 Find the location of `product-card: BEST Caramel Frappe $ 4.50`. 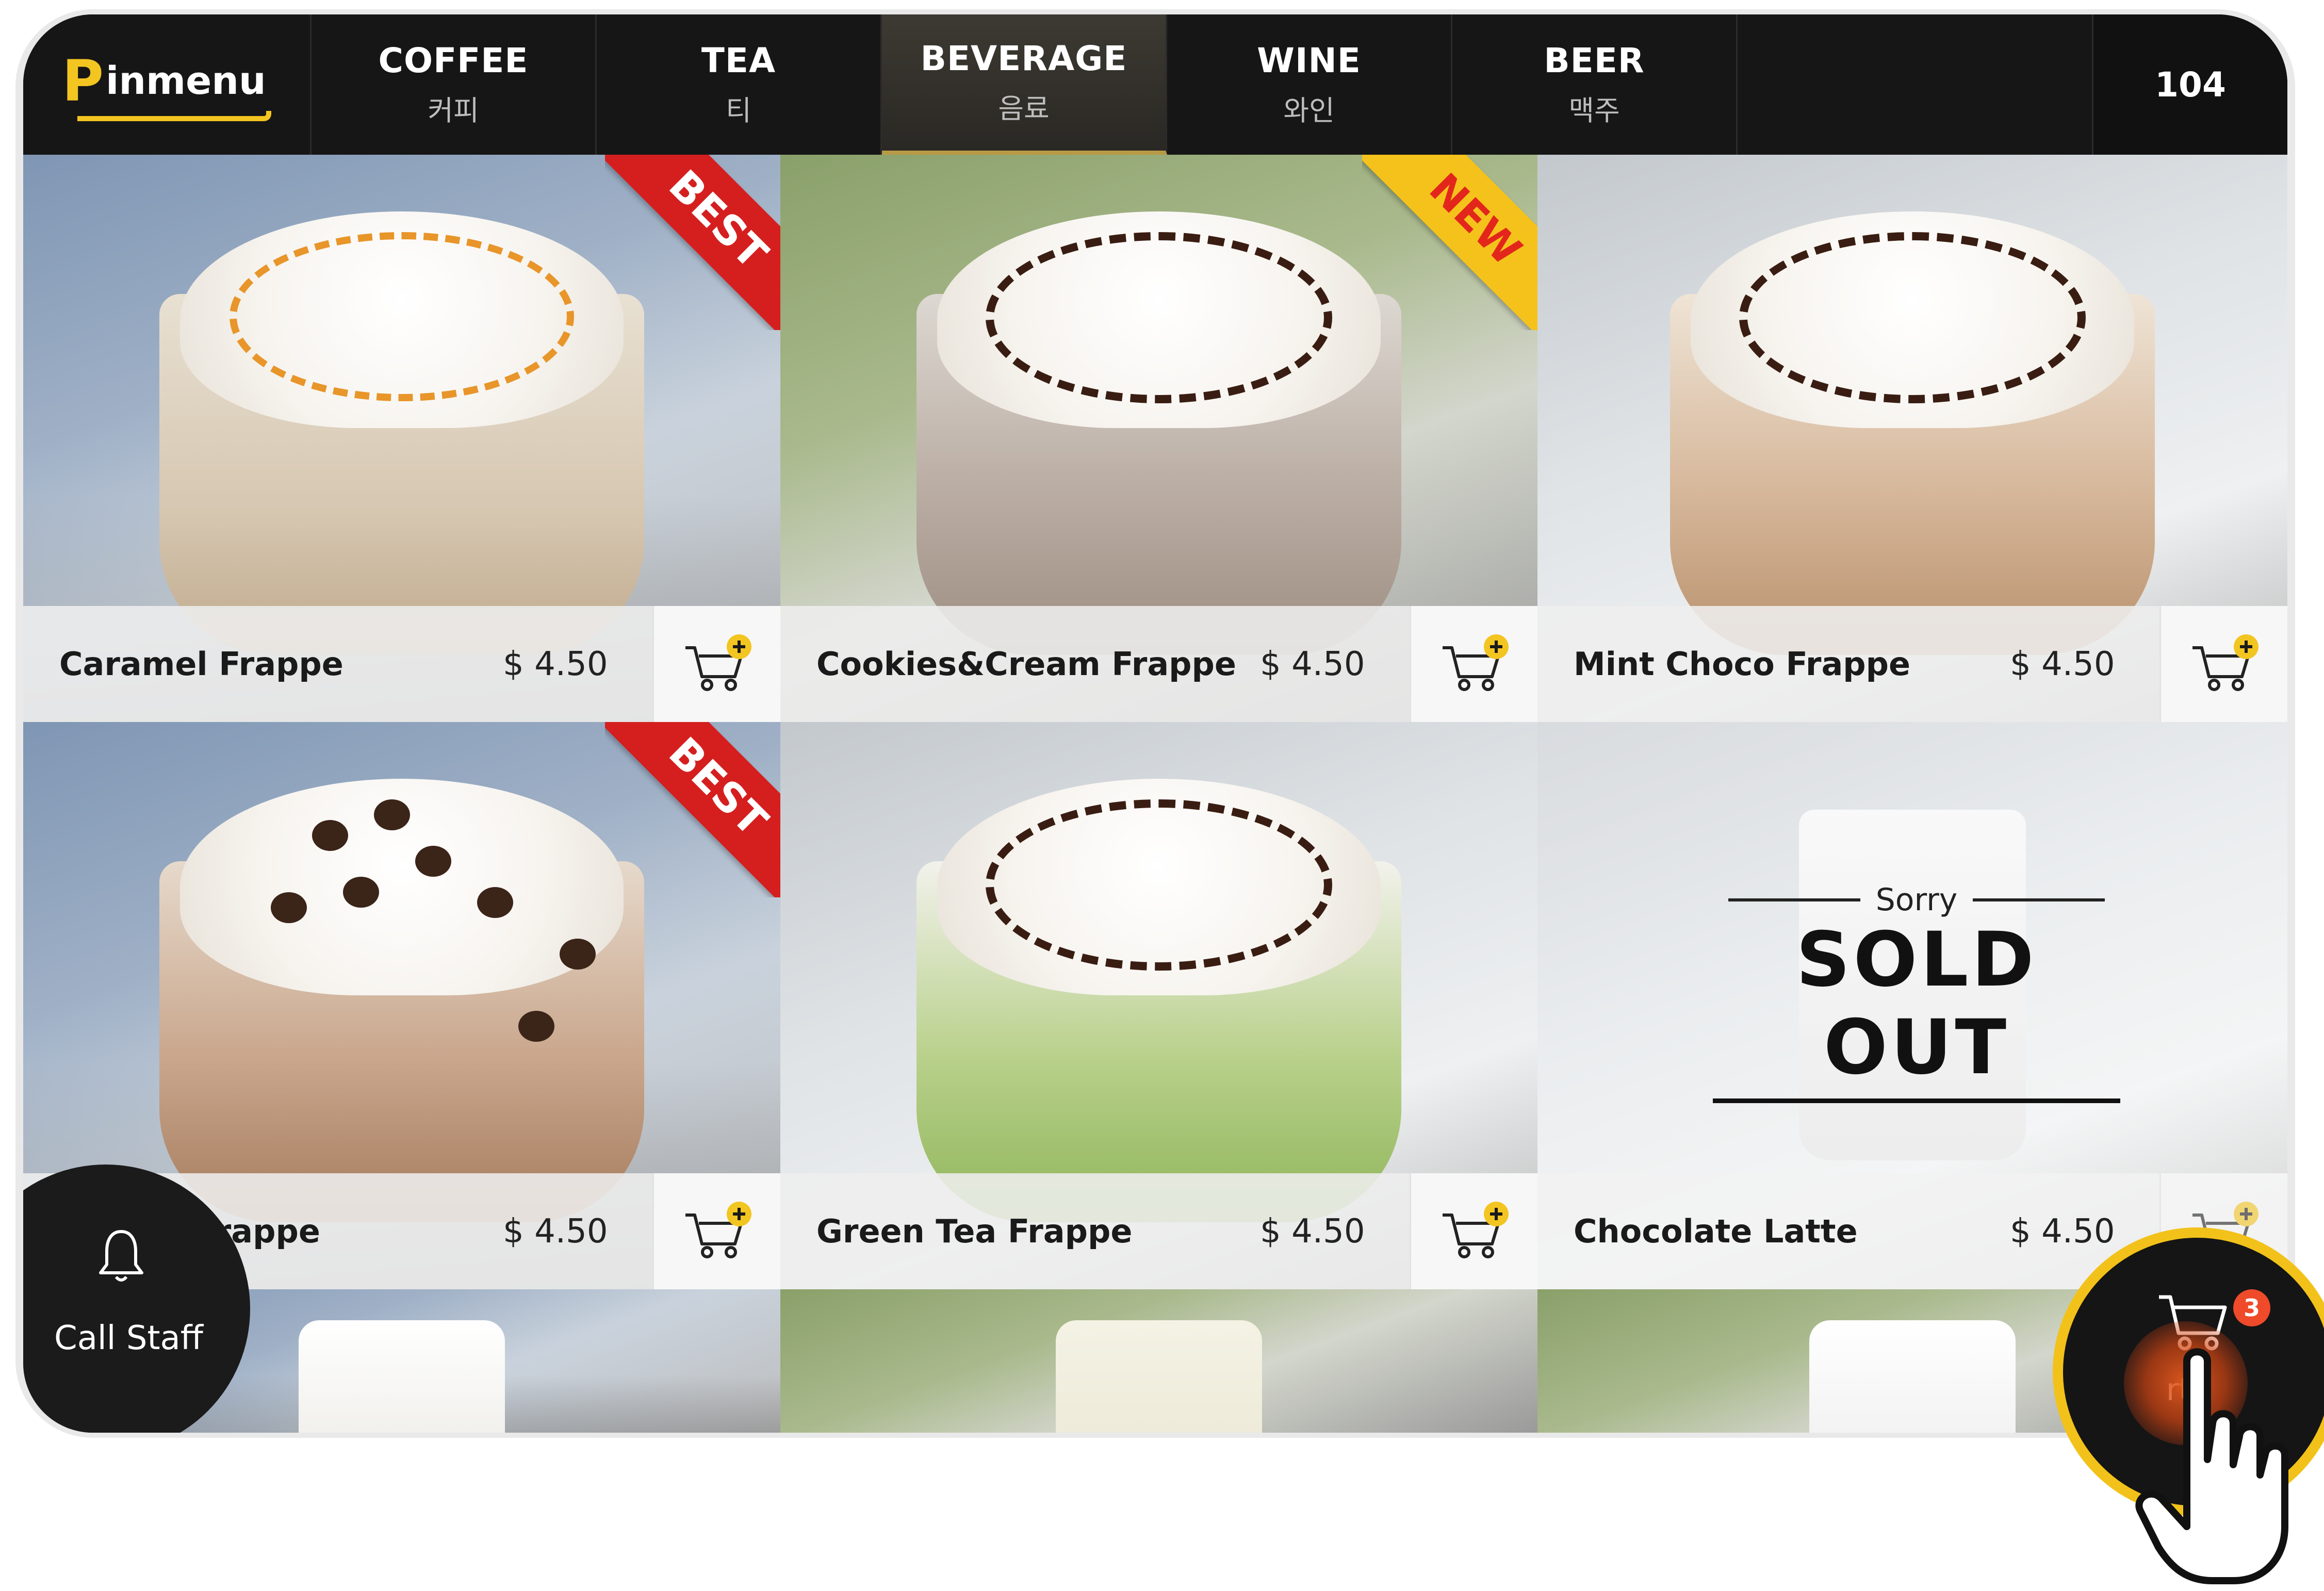

product-card: BEST Caramel Frappe $ 4.50 is located at coordinates (402, 439).